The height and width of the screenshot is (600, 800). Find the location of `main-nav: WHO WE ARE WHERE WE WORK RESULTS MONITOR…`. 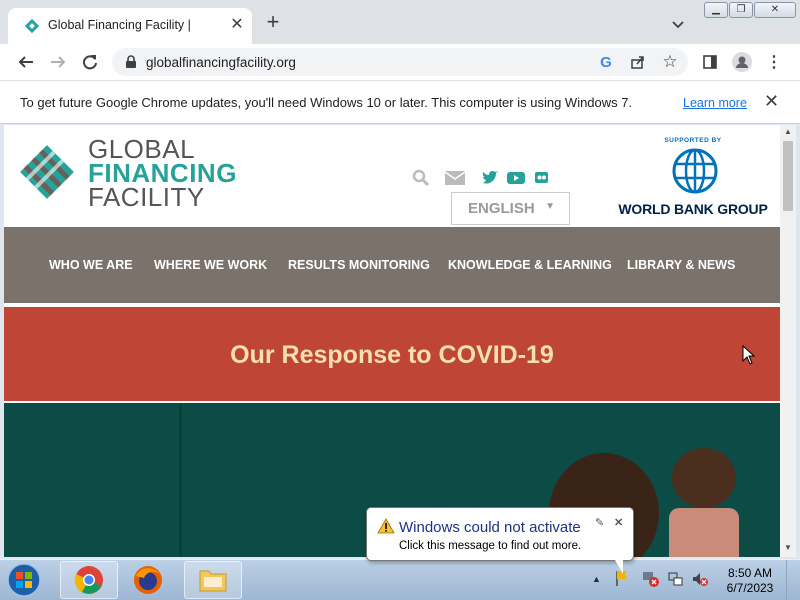

main-nav: WHO WE ARE WHERE WE WORK RESULTS MONITOR… is located at coordinates (392, 265).